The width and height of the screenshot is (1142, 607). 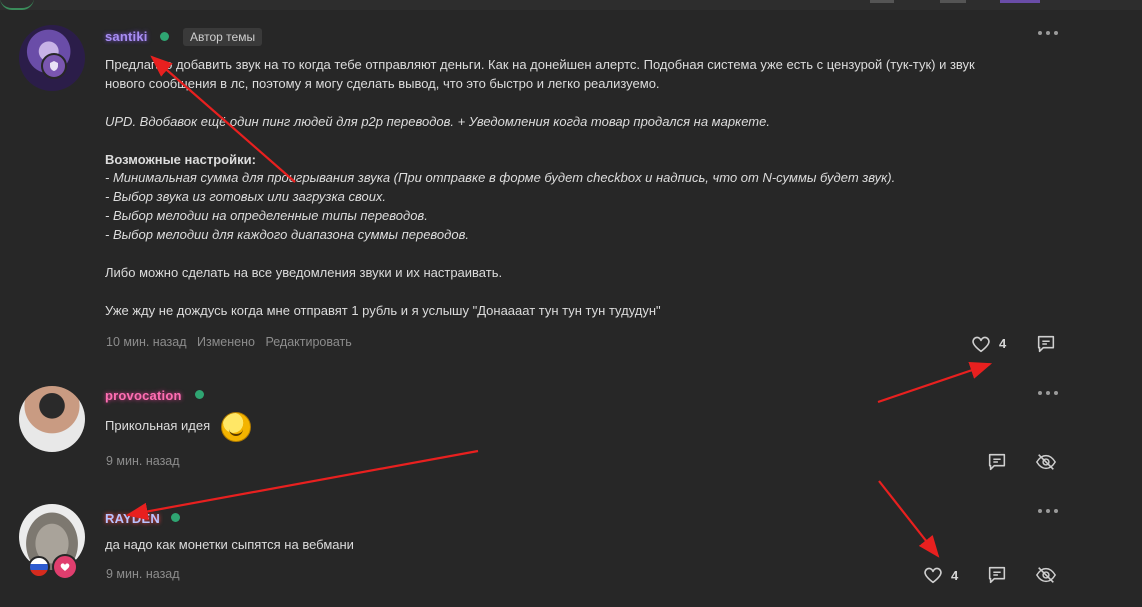 What do you see at coordinates (146, 342) in the screenshot?
I see `post-time: 10 мин. назад` at bounding box center [146, 342].